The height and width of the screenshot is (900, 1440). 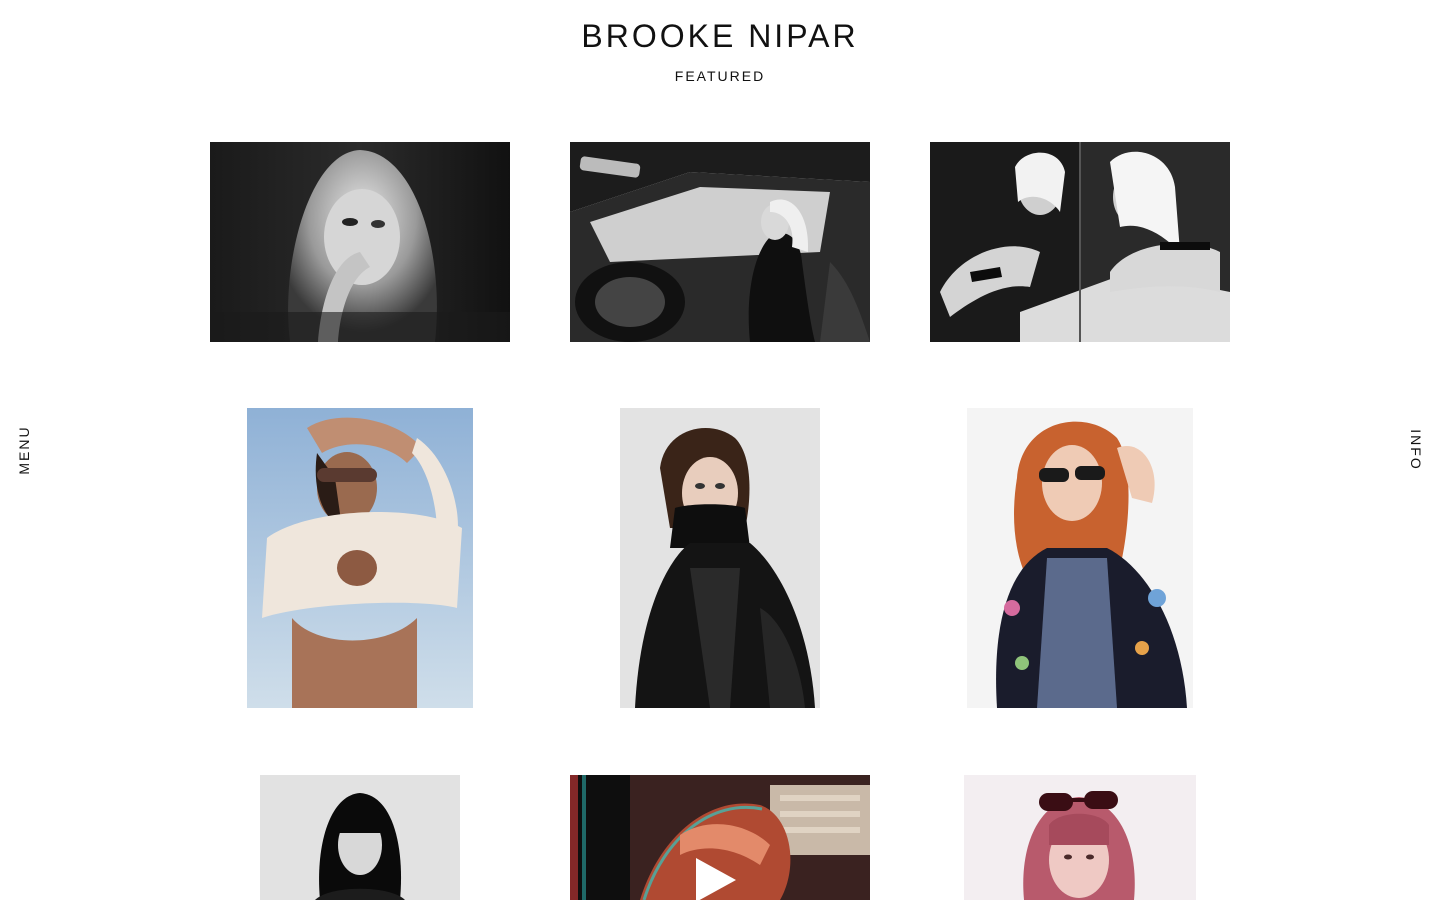 I want to click on photo-bw-portrait-image, so click(x=360, y=242).